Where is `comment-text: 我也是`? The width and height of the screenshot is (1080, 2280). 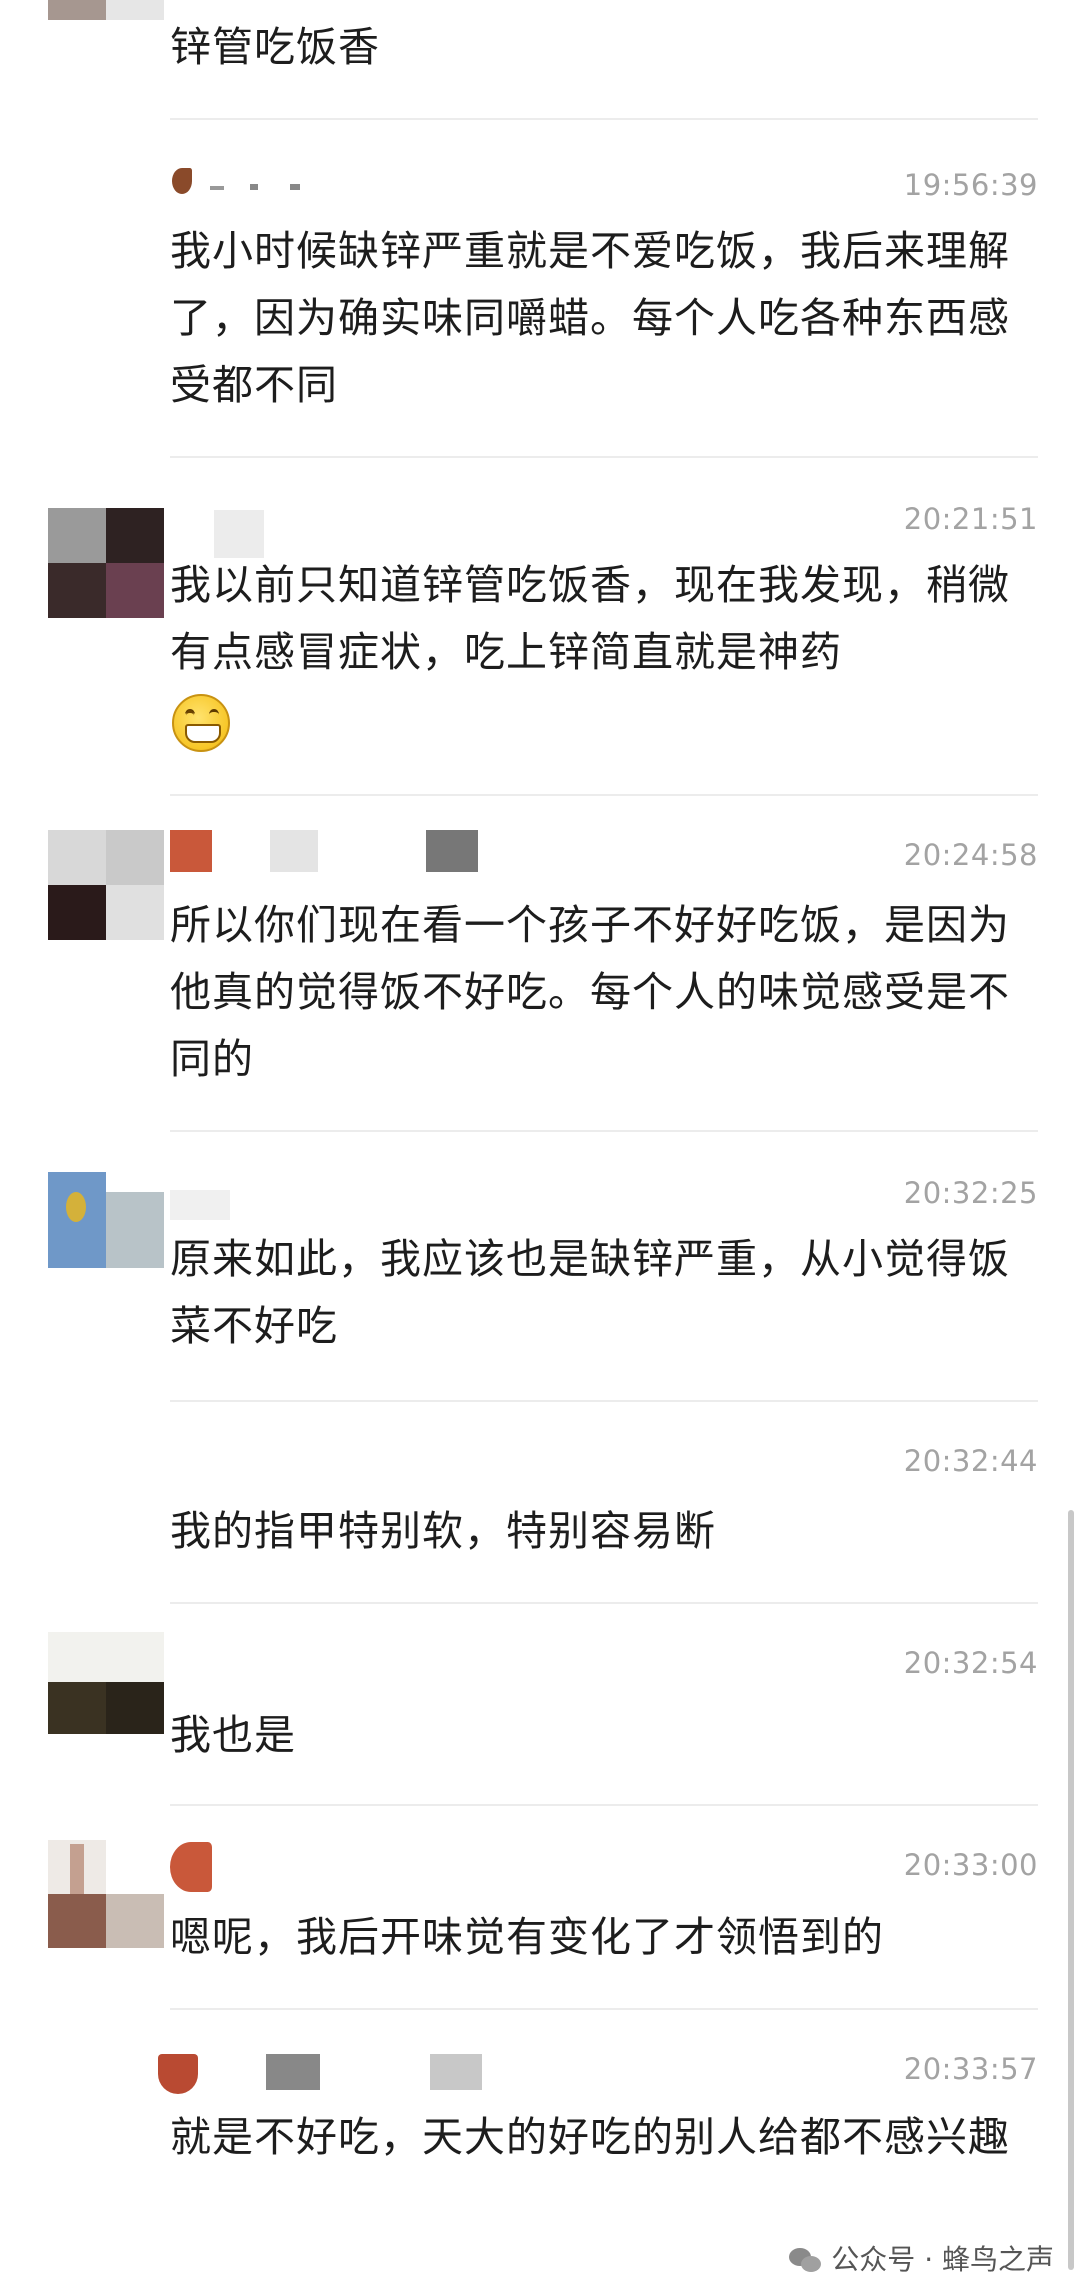 comment-text: 我也是 is located at coordinates (233, 1735).